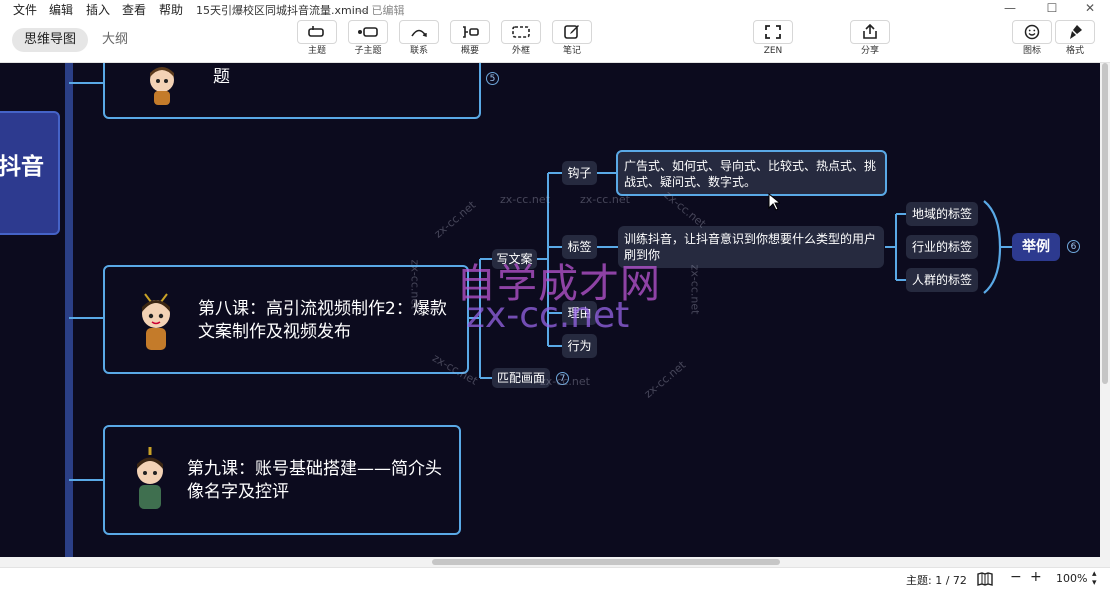  I want to click on root-topic: 抖音, so click(30, 173).